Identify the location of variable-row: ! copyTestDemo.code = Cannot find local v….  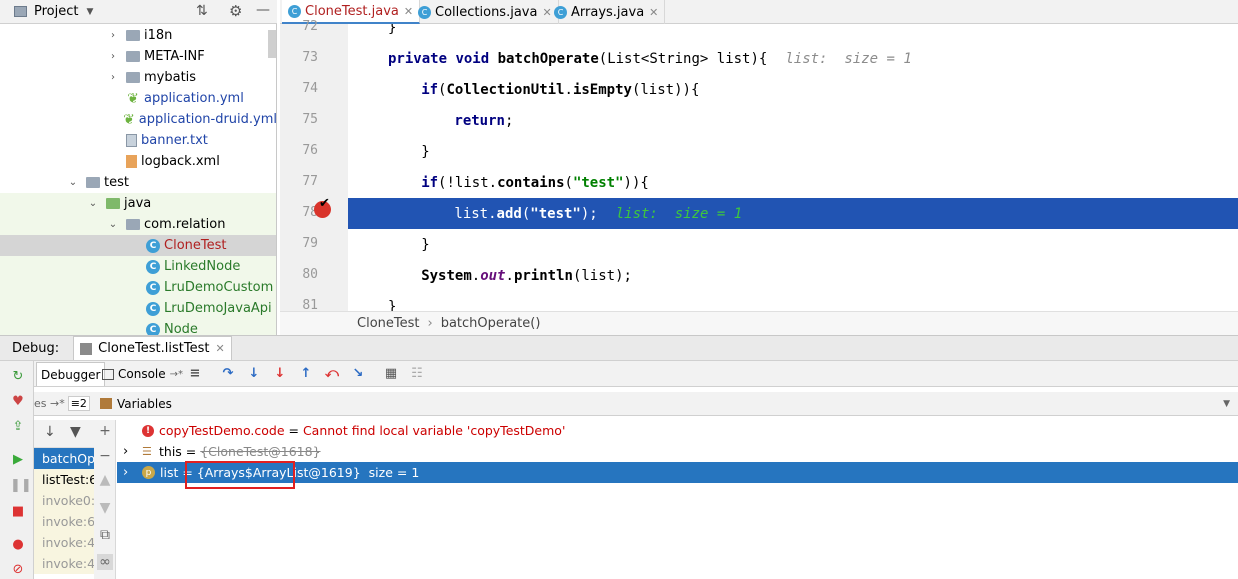
(677, 430).